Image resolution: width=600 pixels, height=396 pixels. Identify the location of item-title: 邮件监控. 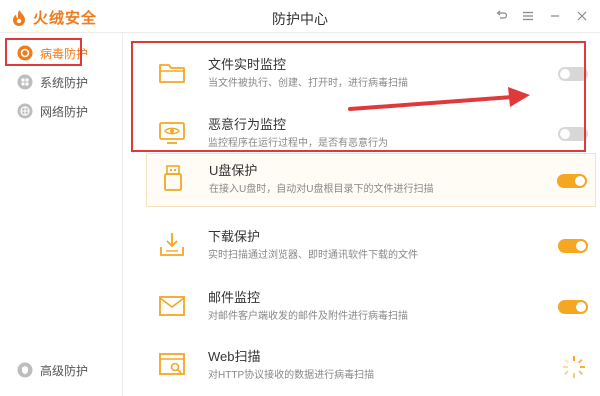
(234, 297).